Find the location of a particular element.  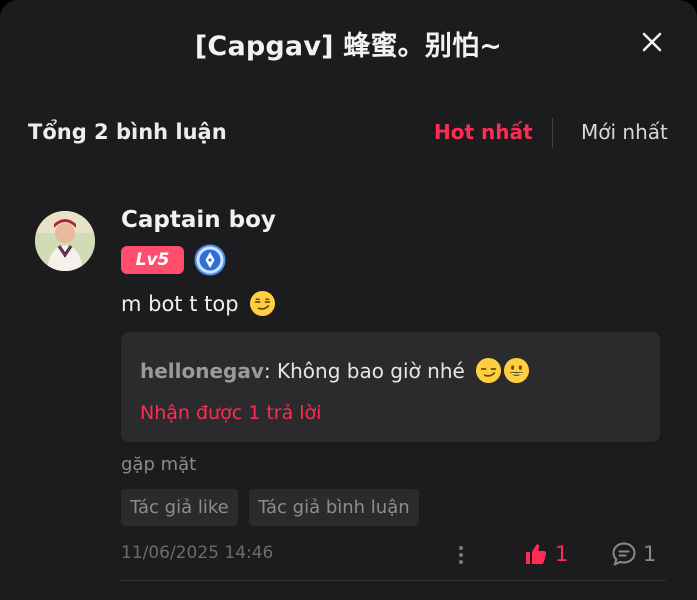

level-badge: Lv5 is located at coordinates (152, 260).